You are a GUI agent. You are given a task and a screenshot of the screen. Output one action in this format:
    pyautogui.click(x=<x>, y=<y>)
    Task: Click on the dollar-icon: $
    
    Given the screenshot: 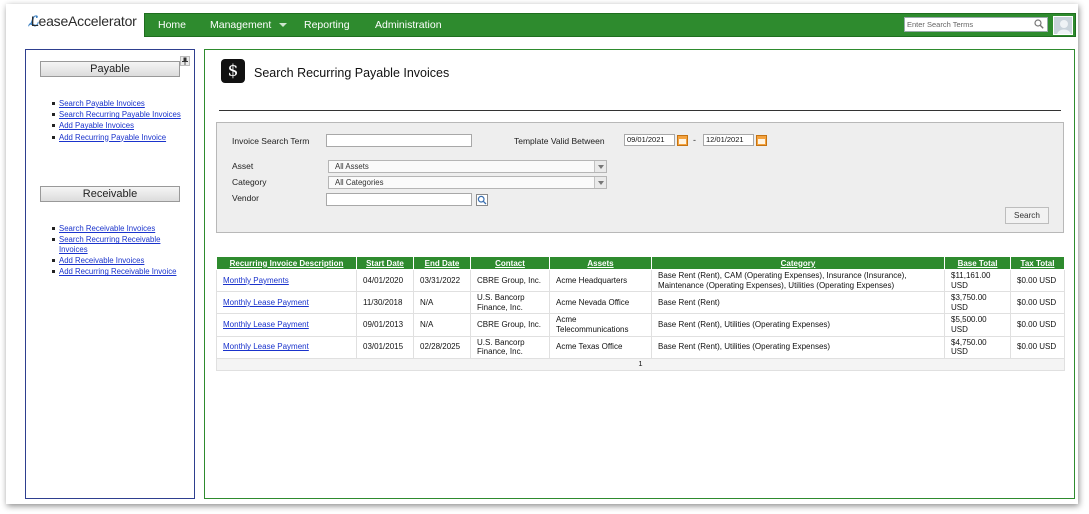 What is the action you would take?
    pyautogui.click(x=233, y=71)
    